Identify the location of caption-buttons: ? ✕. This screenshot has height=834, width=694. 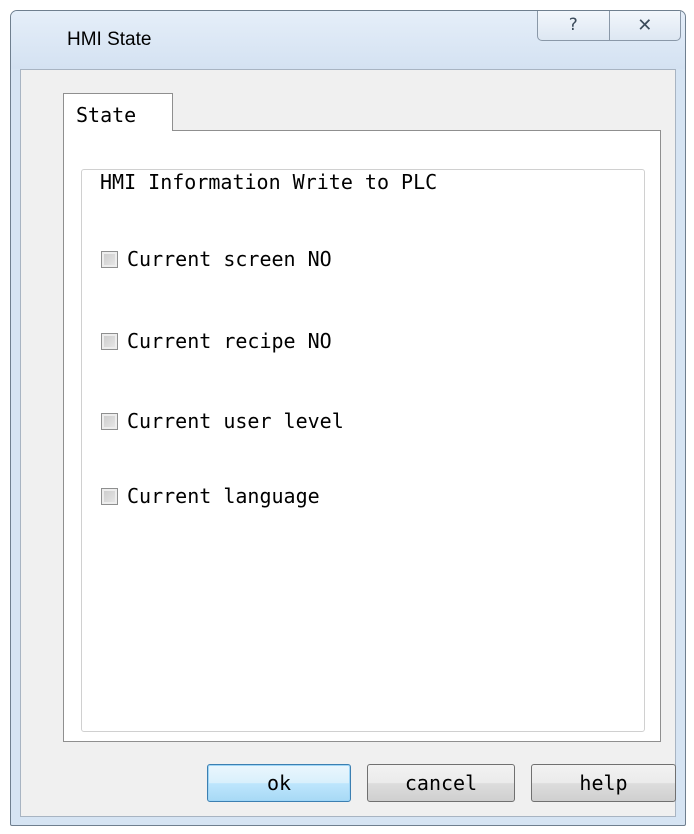
(609, 26).